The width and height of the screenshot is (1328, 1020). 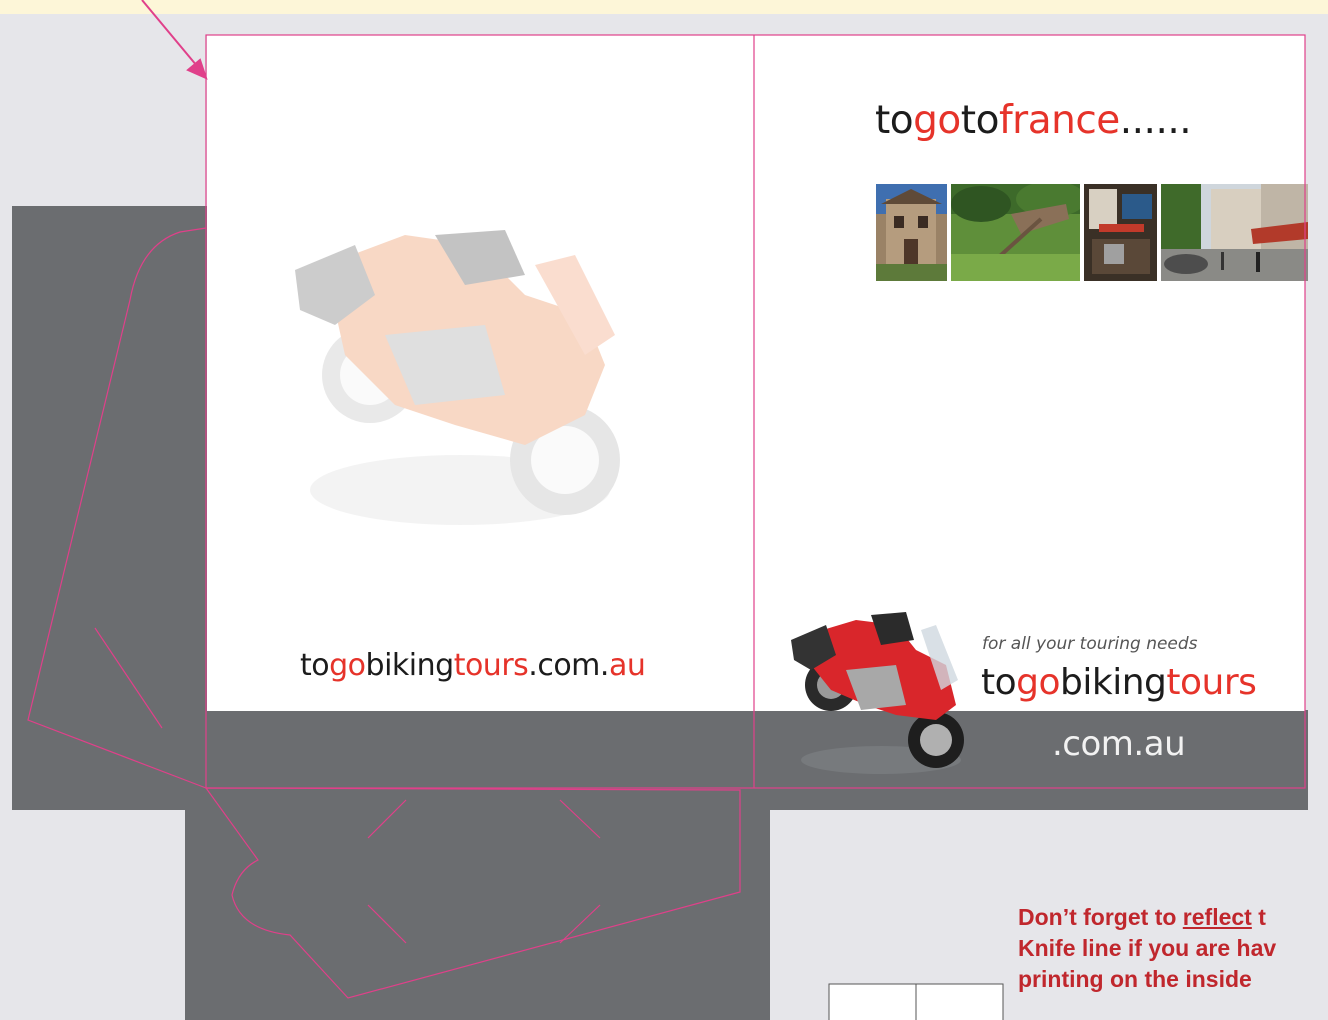 What do you see at coordinates (473, 893) in the screenshot?
I see `pocket-outline` at bounding box center [473, 893].